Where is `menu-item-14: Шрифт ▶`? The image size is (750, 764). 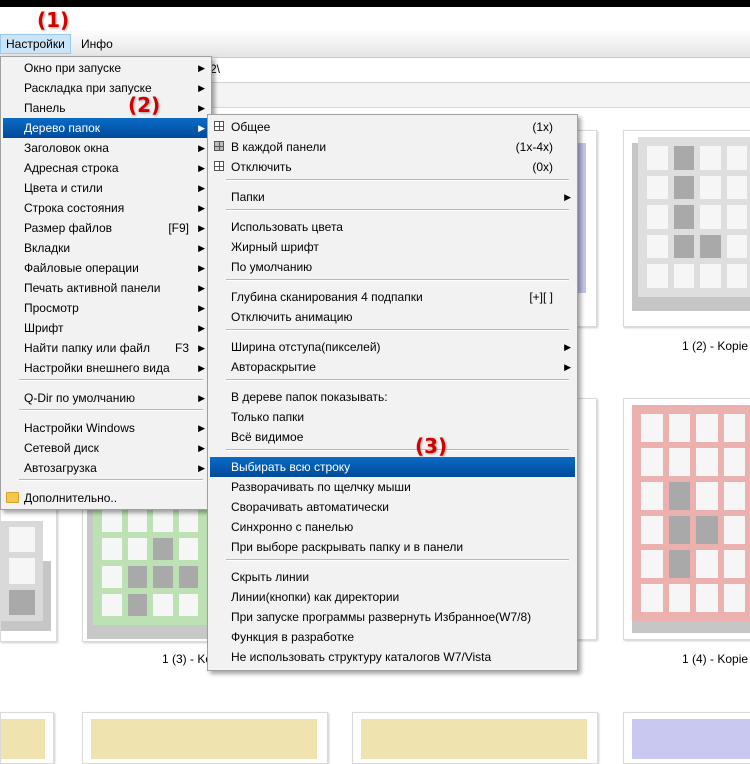
menu-item-14: Шрифт ▶ is located at coordinates (106, 328).